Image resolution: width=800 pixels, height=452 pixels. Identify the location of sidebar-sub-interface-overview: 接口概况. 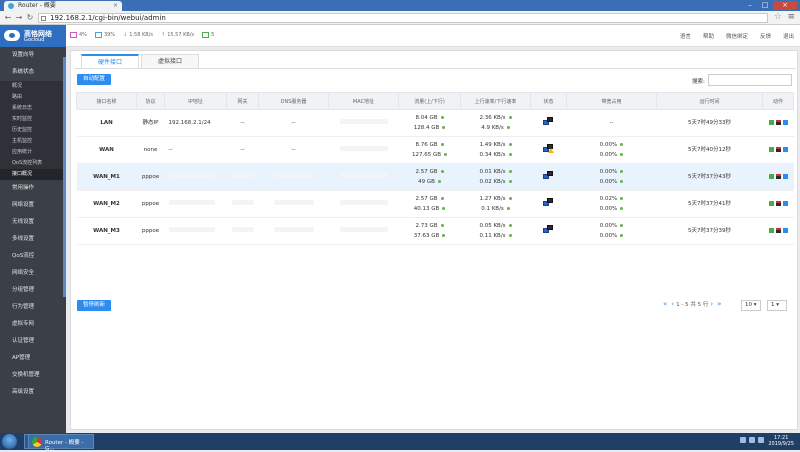
(33, 174).